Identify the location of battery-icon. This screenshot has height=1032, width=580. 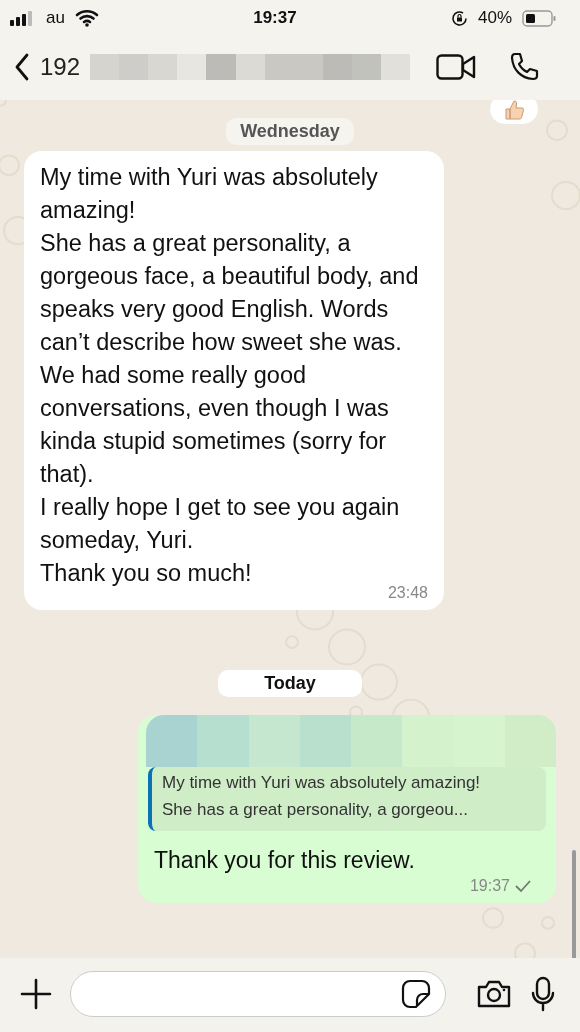
(539, 18).